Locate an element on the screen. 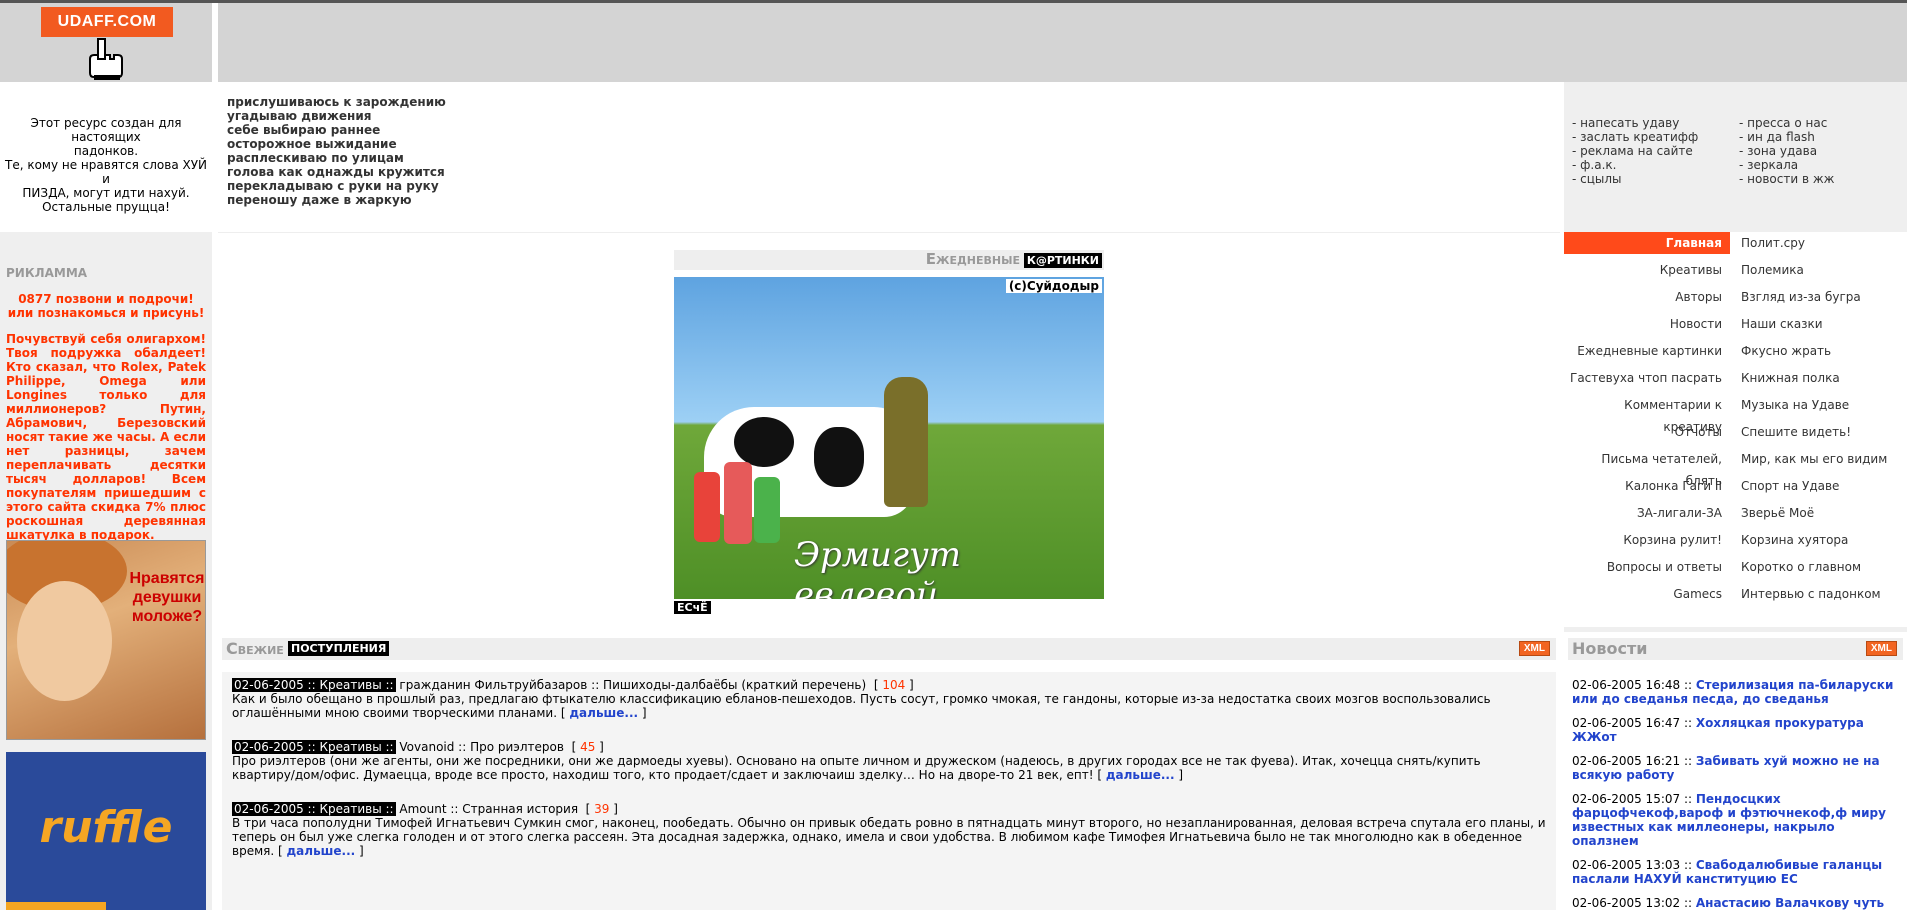 The height and width of the screenshot is (910, 1907). daily-heading-tag: К@РТИНКИ is located at coordinates (1062, 260).